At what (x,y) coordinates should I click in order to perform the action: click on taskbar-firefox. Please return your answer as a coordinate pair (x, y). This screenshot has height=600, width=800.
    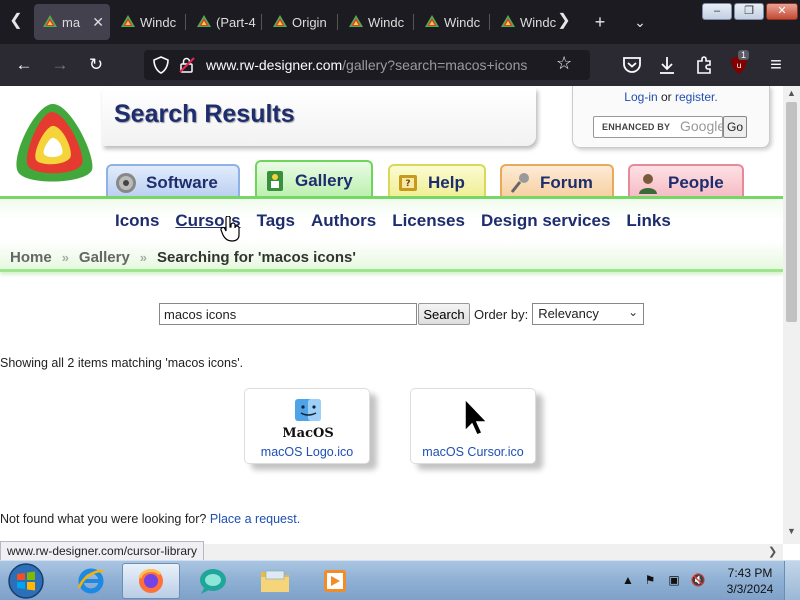
    Looking at the image, I should click on (151, 581).